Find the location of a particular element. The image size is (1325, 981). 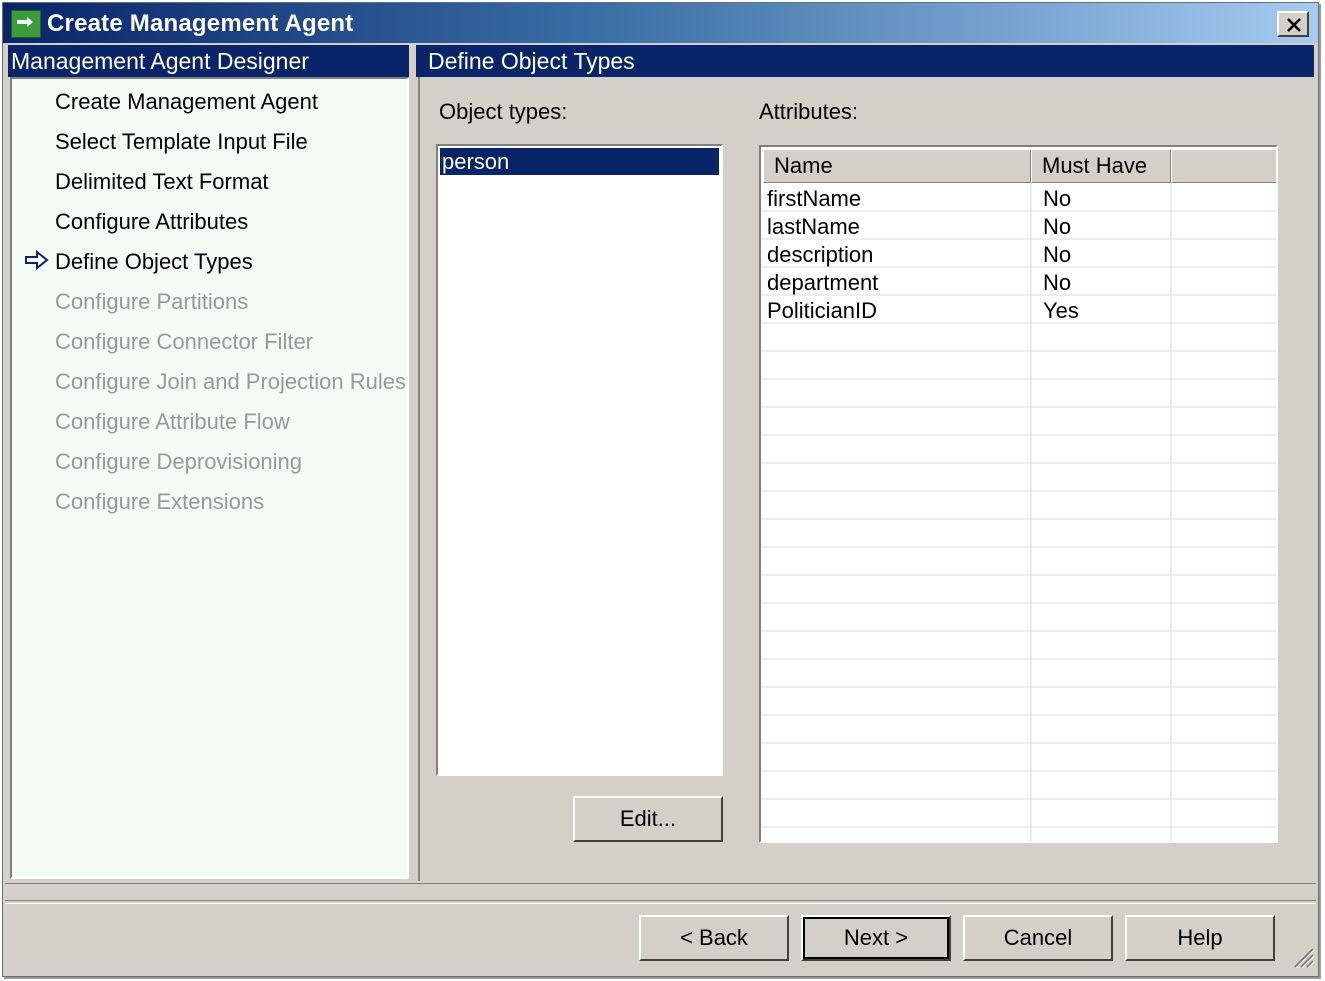

object-type-item-person: person is located at coordinates (579, 161).